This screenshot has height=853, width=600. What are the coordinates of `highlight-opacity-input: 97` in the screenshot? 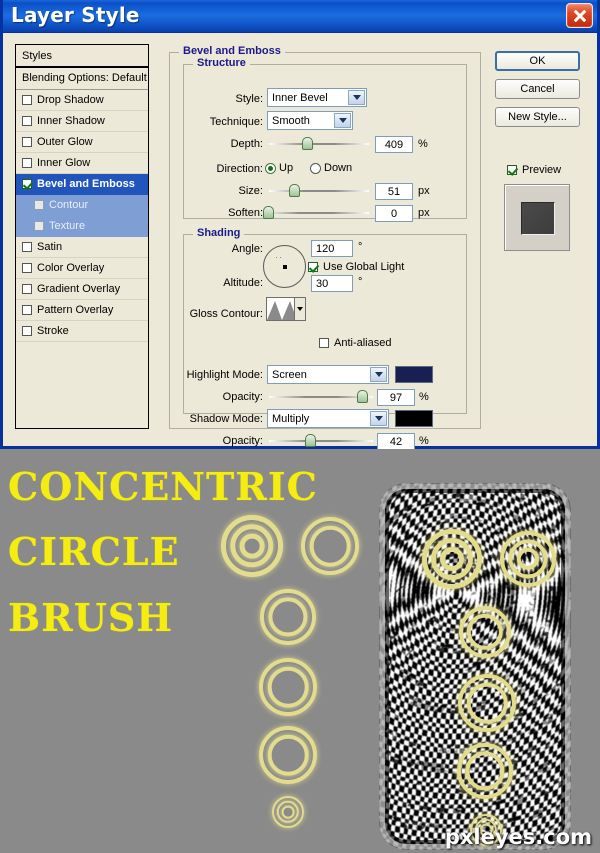 It's located at (396, 397).